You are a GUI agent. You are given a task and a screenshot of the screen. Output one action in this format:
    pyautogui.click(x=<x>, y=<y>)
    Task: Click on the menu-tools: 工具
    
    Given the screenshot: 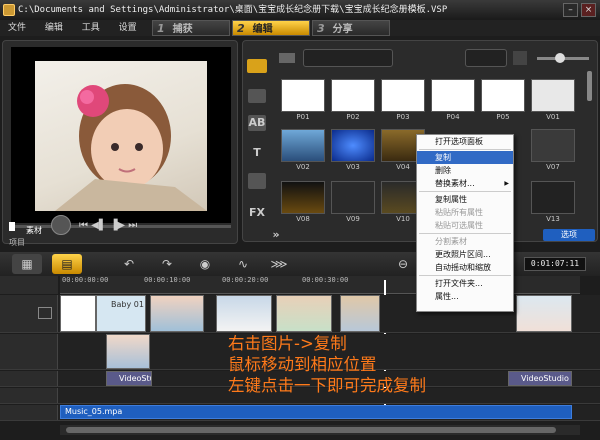 What is the action you would take?
    pyautogui.click(x=91, y=28)
    